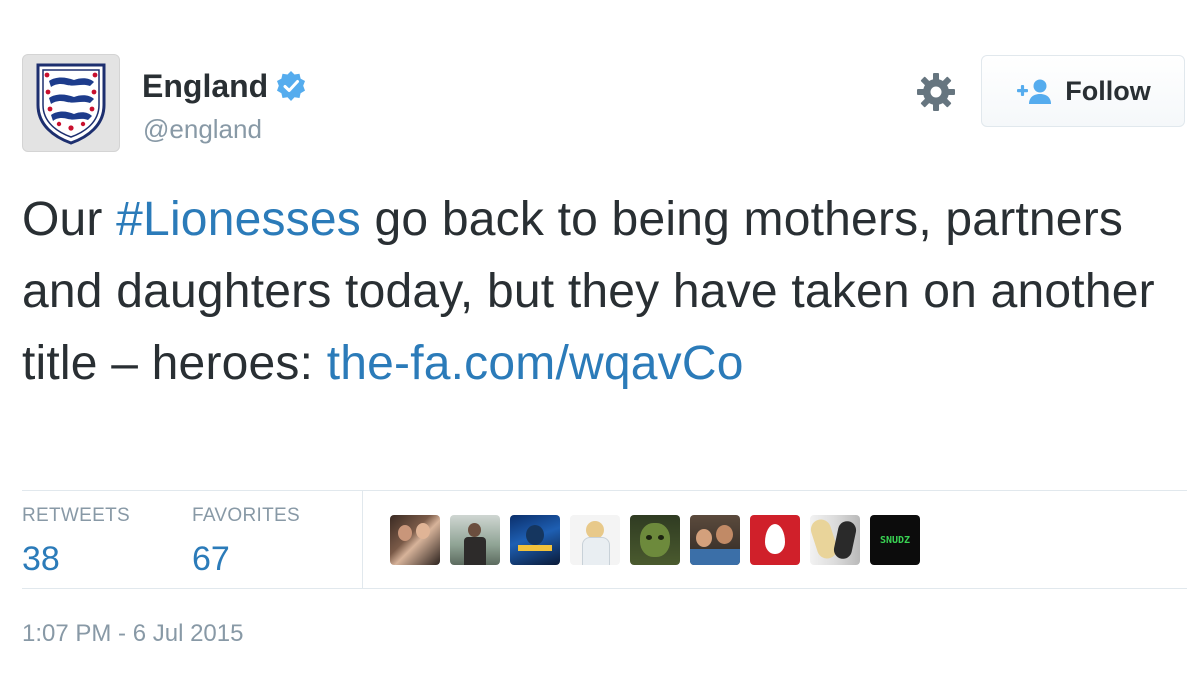 The image size is (1200, 680). I want to click on stats-bottom-divider, so click(604, 588).